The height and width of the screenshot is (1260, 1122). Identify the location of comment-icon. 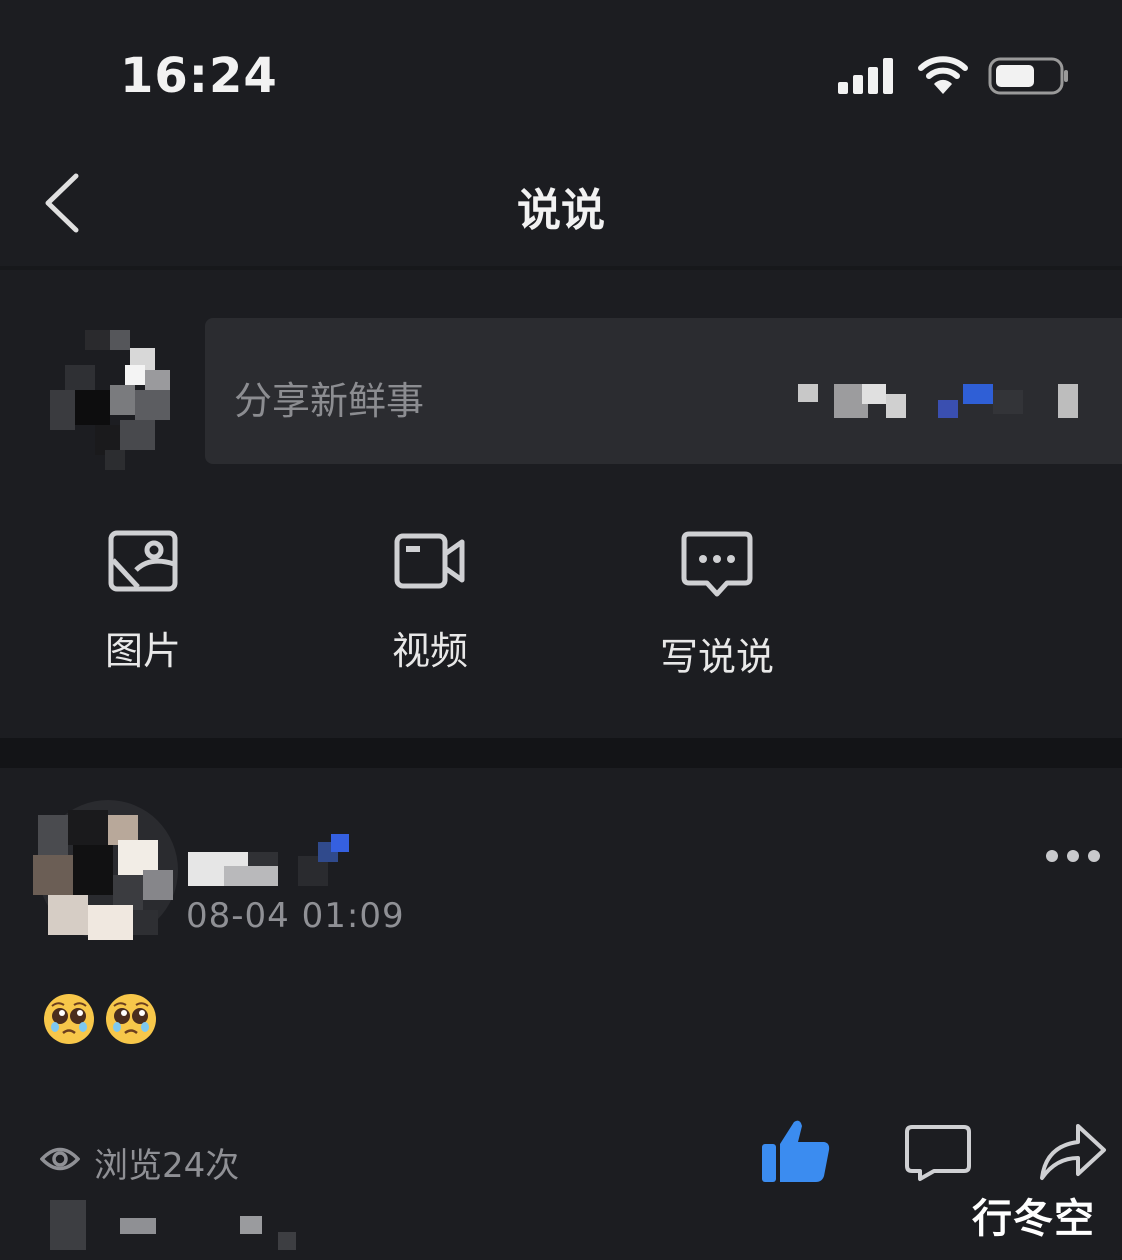
(938, 1153).